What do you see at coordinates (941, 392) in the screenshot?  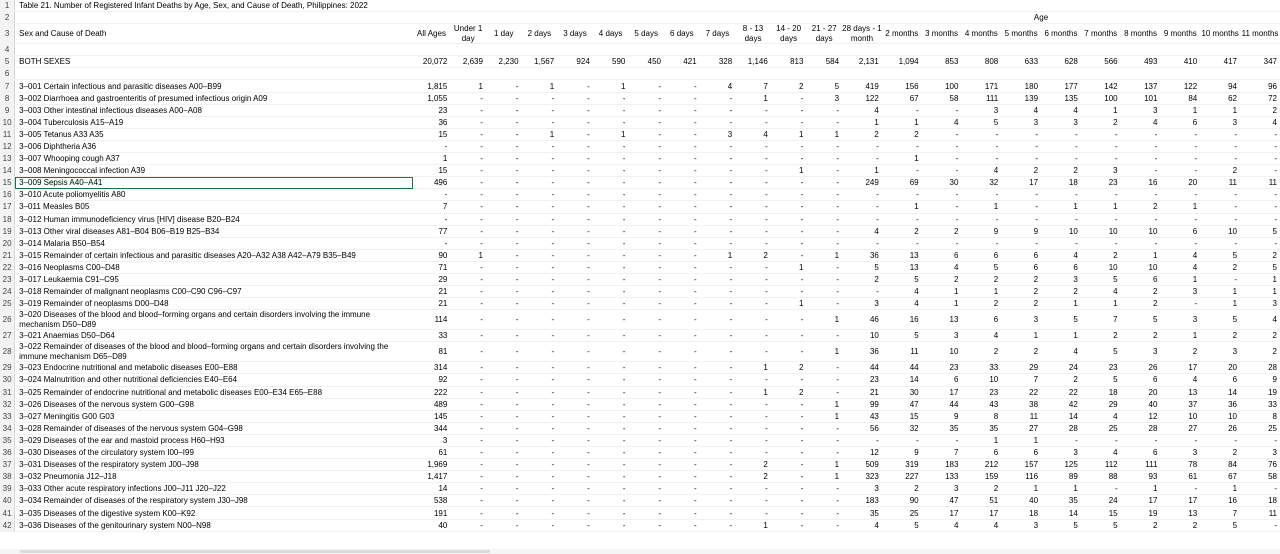 I see `value-cell: 17` at bounding box center [941, 392].